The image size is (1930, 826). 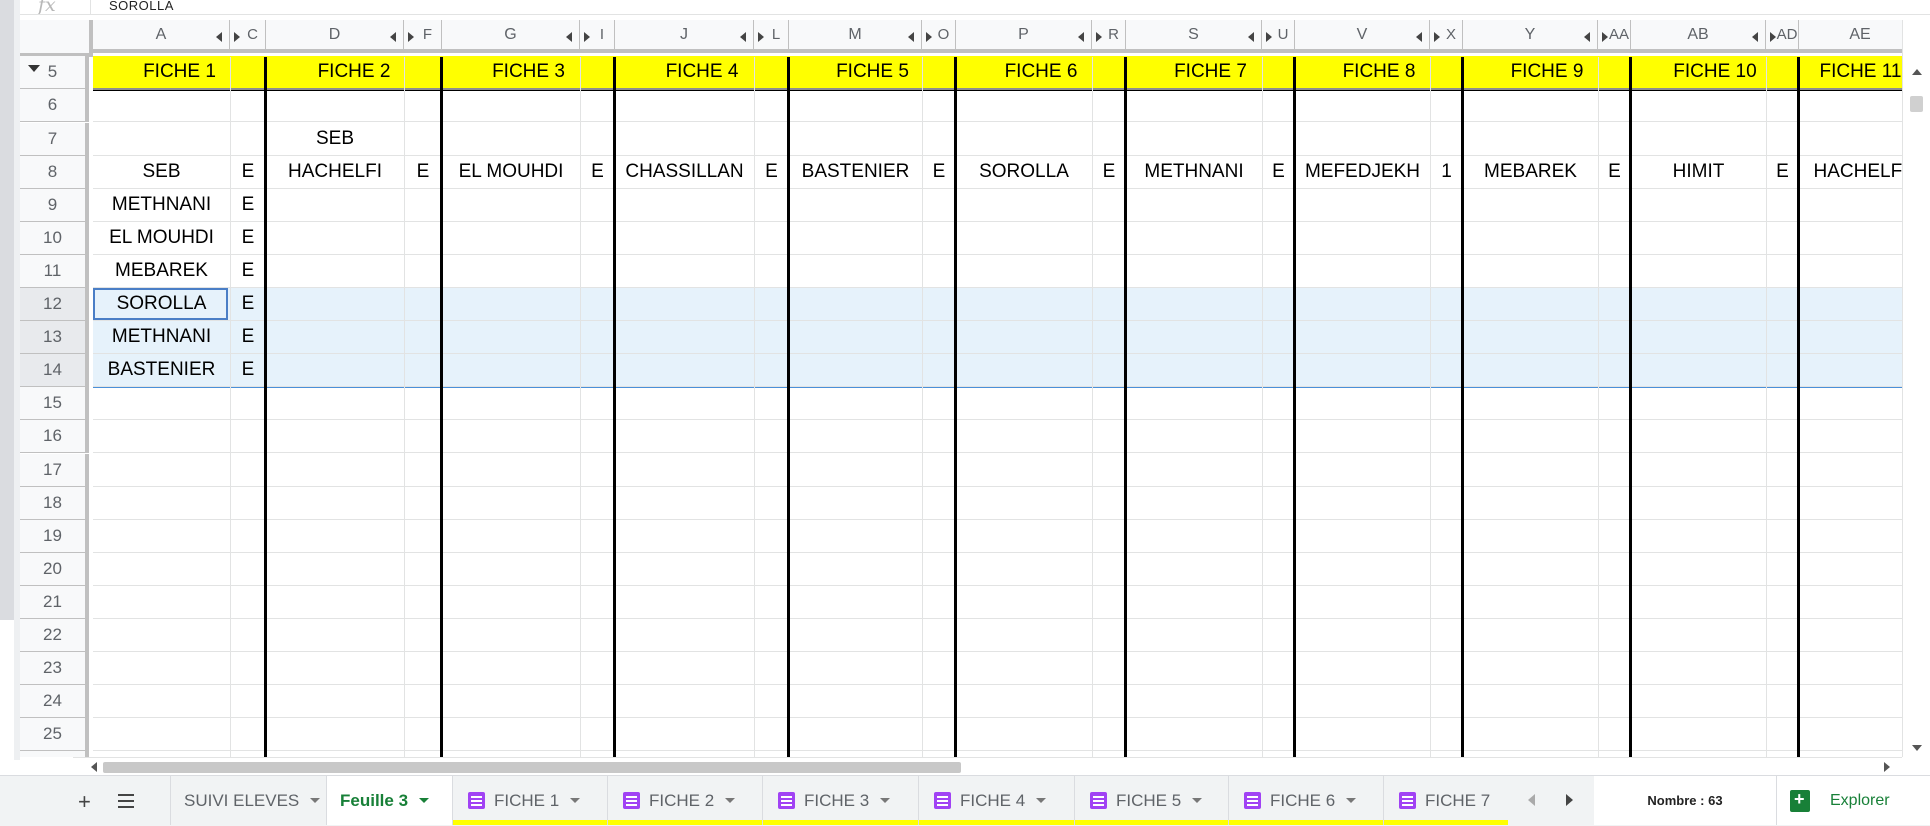 What do you see at coordinates (1850, 36) in the screenshot?
I see `column-header-ae: AE` at bounding box center [1850, 36].